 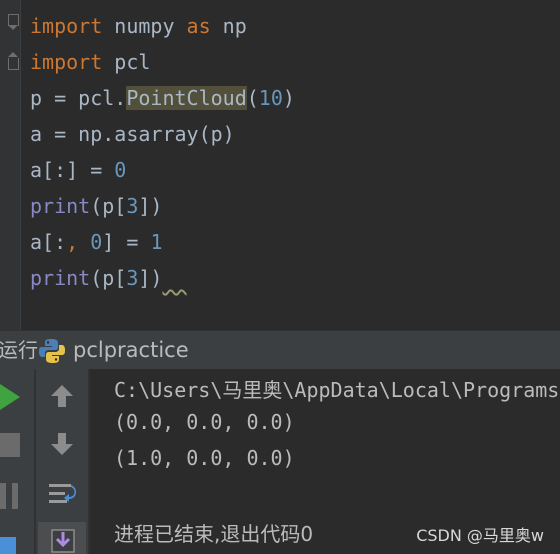 I want to click on fold-start-icon, so click(x=13, y=22).